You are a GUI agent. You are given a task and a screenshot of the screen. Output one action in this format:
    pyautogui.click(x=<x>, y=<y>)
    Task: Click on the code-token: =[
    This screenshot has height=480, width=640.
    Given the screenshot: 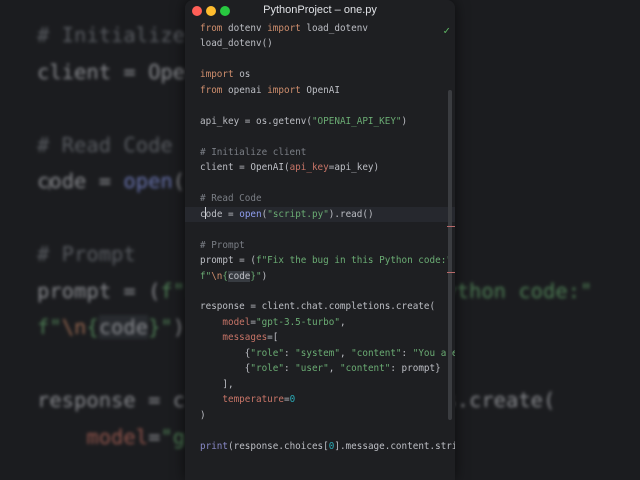 What is the action you would take?
    pyautogui.click(x=273, y=338)
    